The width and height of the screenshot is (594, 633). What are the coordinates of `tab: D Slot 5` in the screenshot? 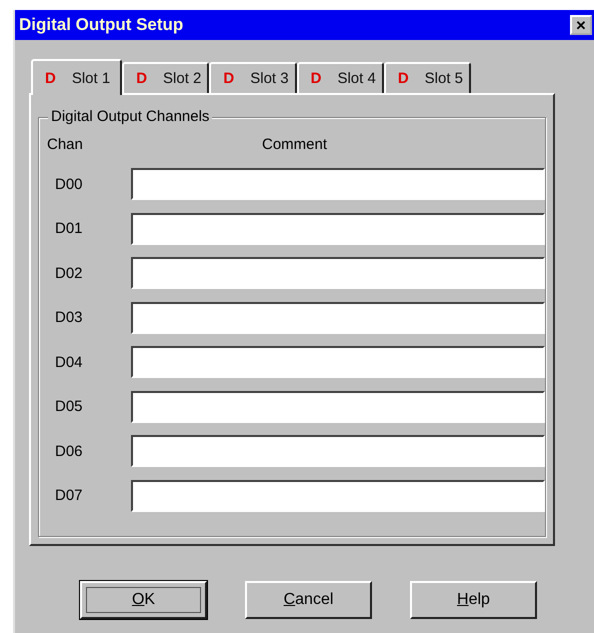 It's located at (428, 77).